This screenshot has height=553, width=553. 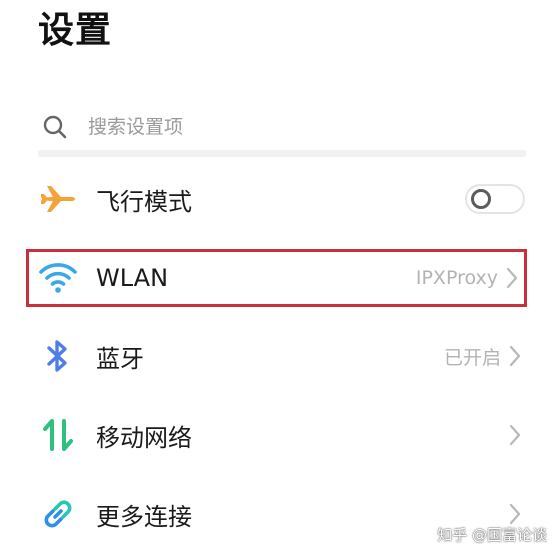 I want to click on settings-item-wlan: WLAN IPXProxy, so click(x=276, y=278).